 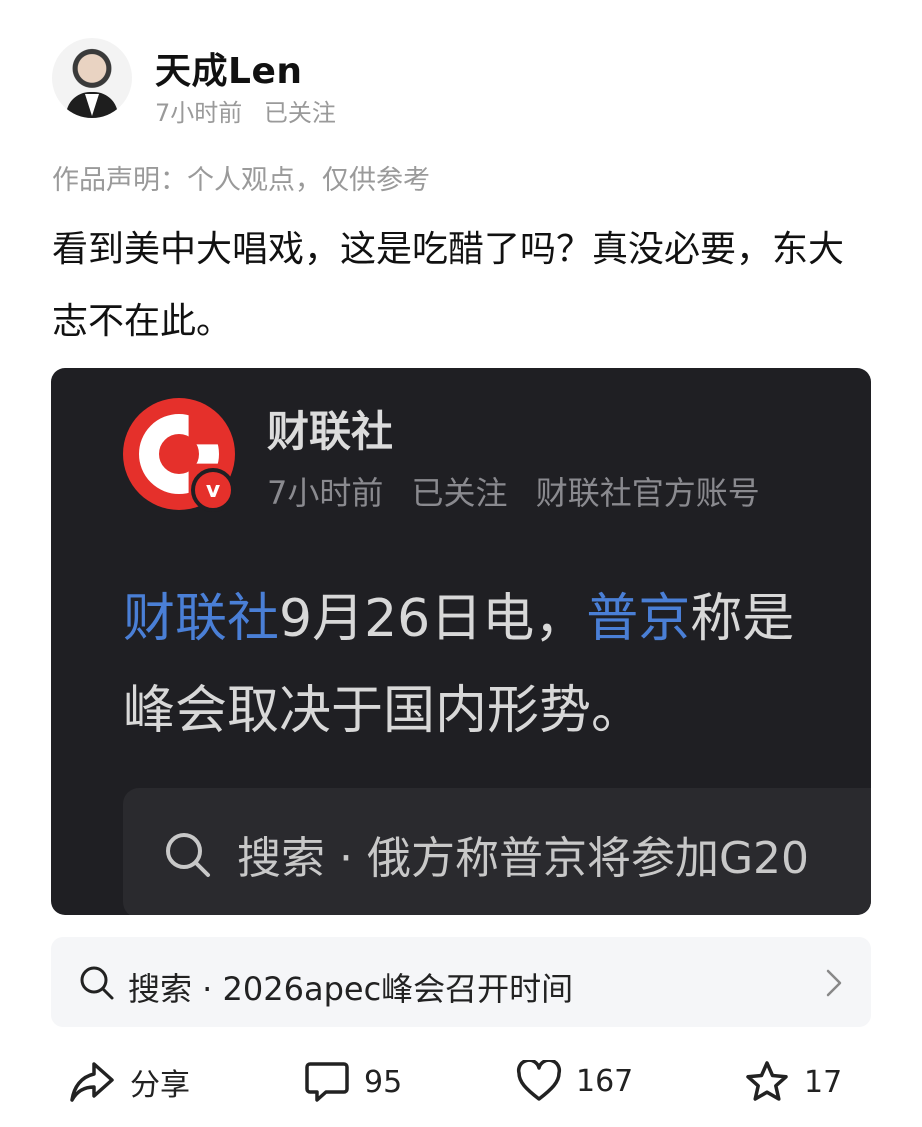 What do you see at coordinates (325, 493) in the screenshot?
I see `embed-time: 7小时前` at bounding box center [325, 493].